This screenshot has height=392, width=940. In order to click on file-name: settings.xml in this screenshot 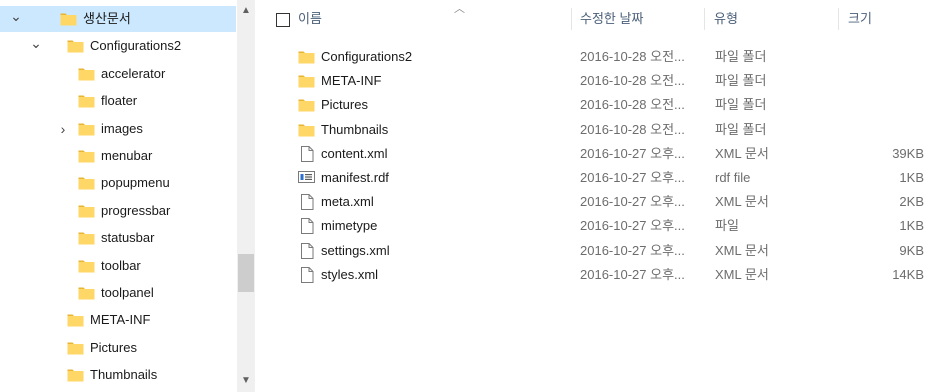, I will do `click(355, 250)`.